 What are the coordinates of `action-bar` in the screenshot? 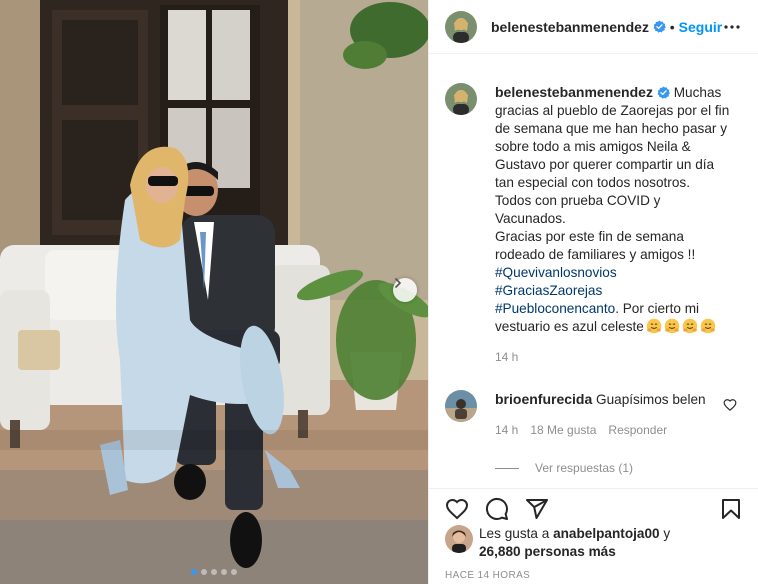 It's located at (593, 508).